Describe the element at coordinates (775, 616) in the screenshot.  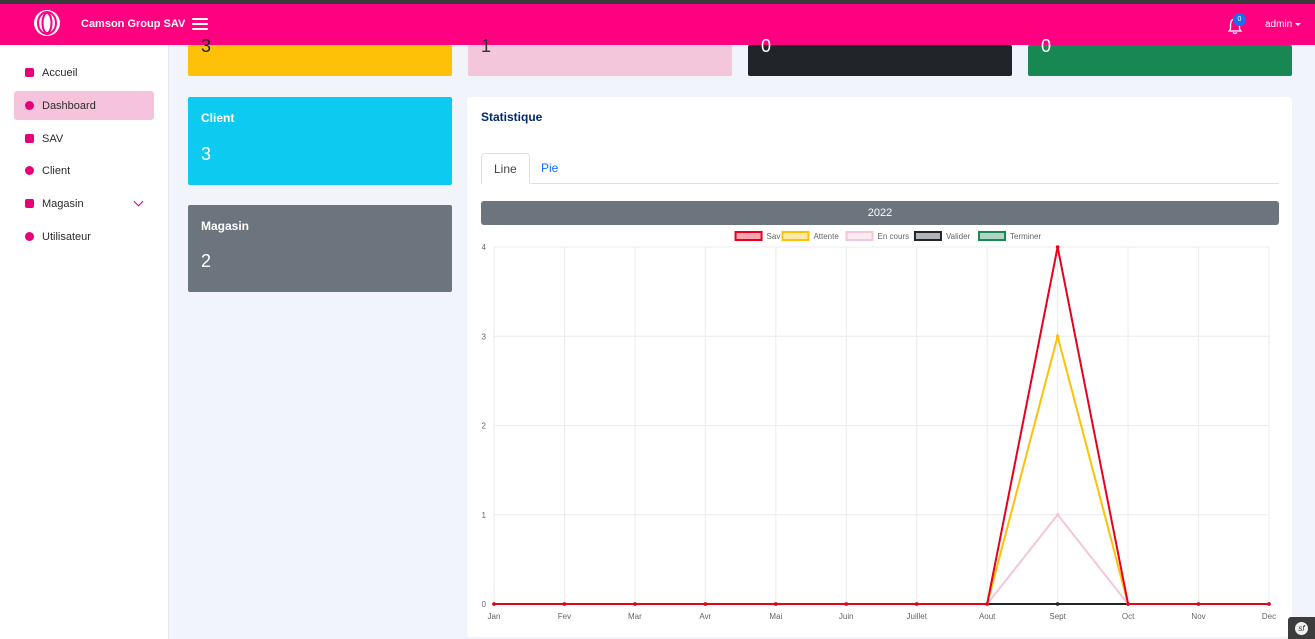
I see `x-tick-label: Mai` at that location.